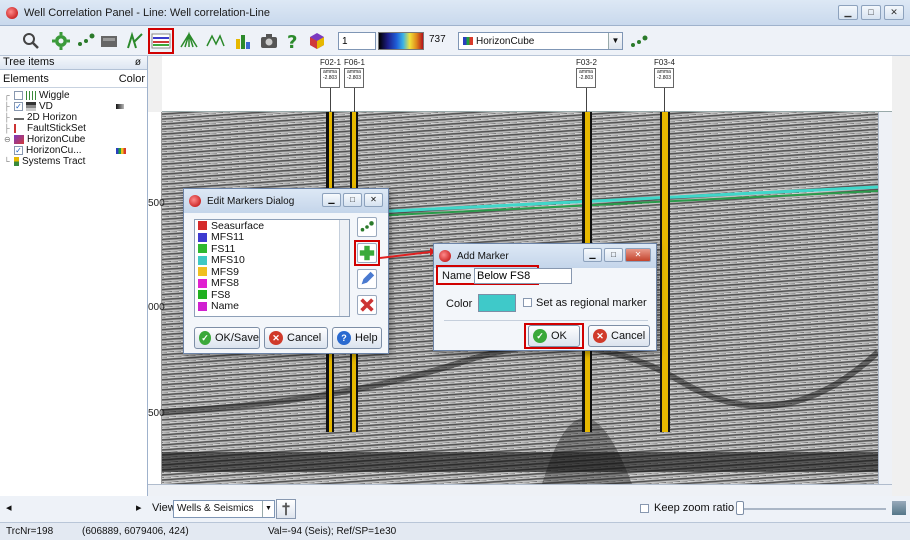 Image resolution: width=910 pixels, height=540 pixels. Describe the element at coordinates (619, 336) in the screenshot. I see `add-marker-cancel-button: ✕ Cancel` at that location.